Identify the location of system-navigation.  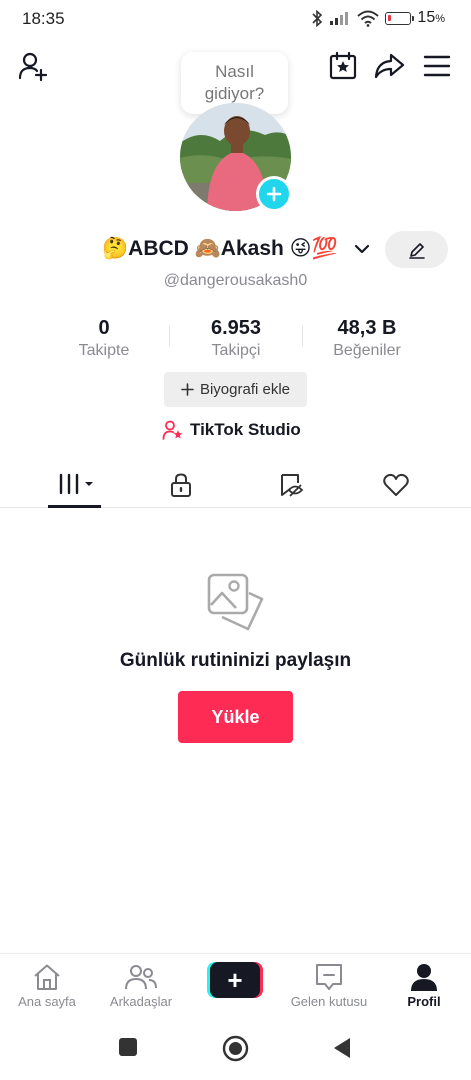
(235, 1051).